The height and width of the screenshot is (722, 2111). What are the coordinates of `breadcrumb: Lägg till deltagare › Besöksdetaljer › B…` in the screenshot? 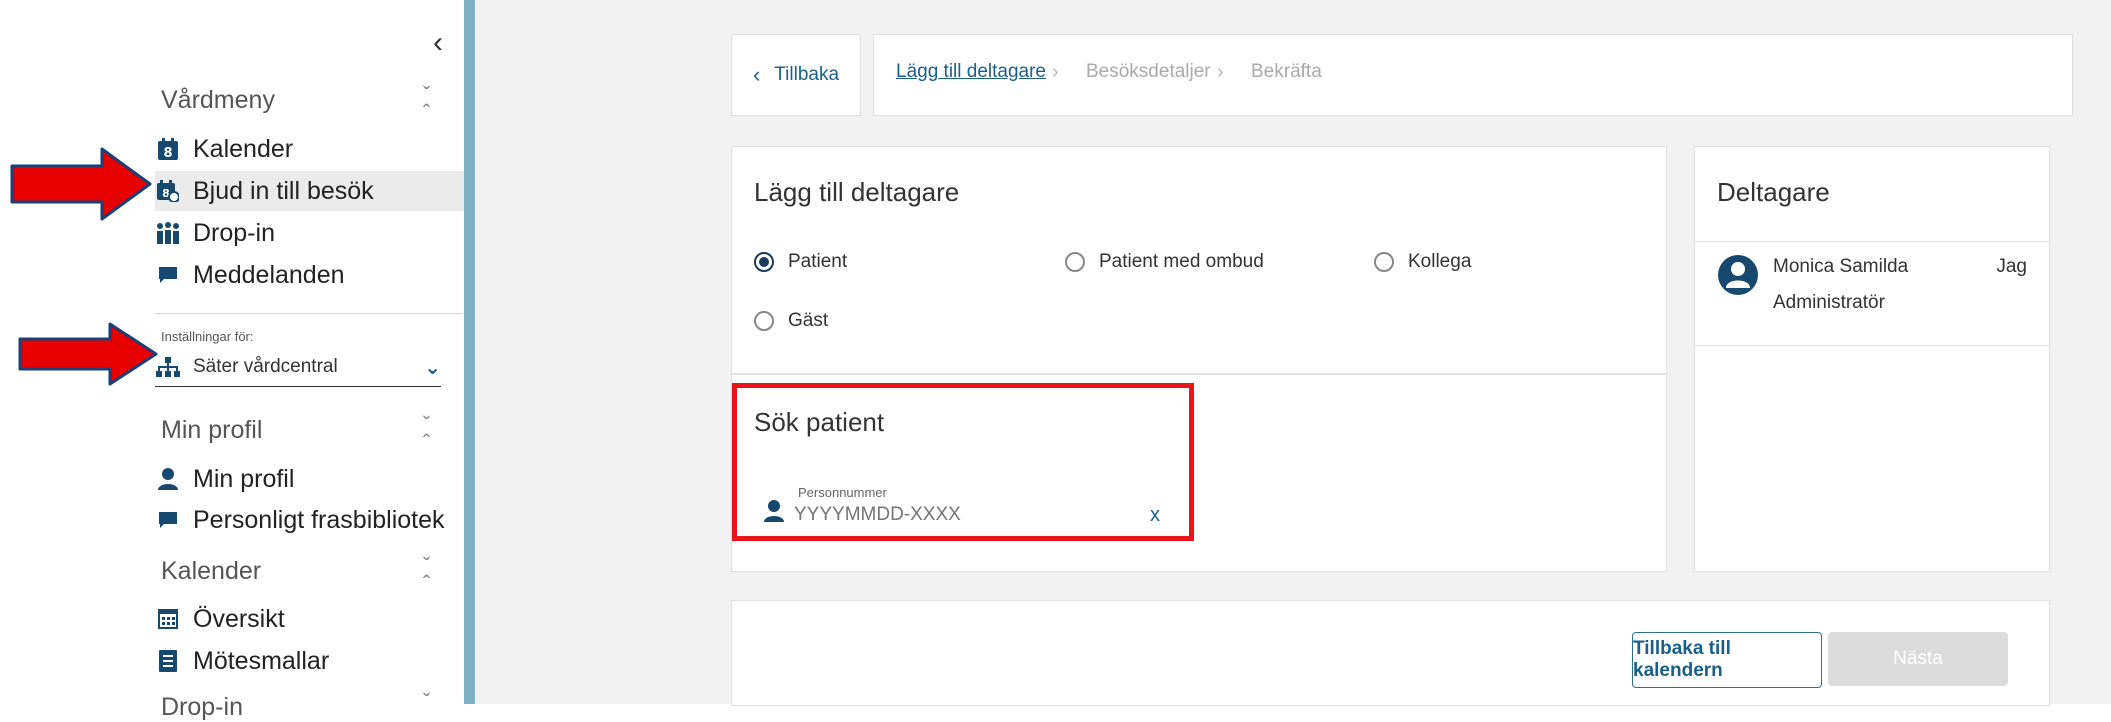 It's located at (1473, 75).